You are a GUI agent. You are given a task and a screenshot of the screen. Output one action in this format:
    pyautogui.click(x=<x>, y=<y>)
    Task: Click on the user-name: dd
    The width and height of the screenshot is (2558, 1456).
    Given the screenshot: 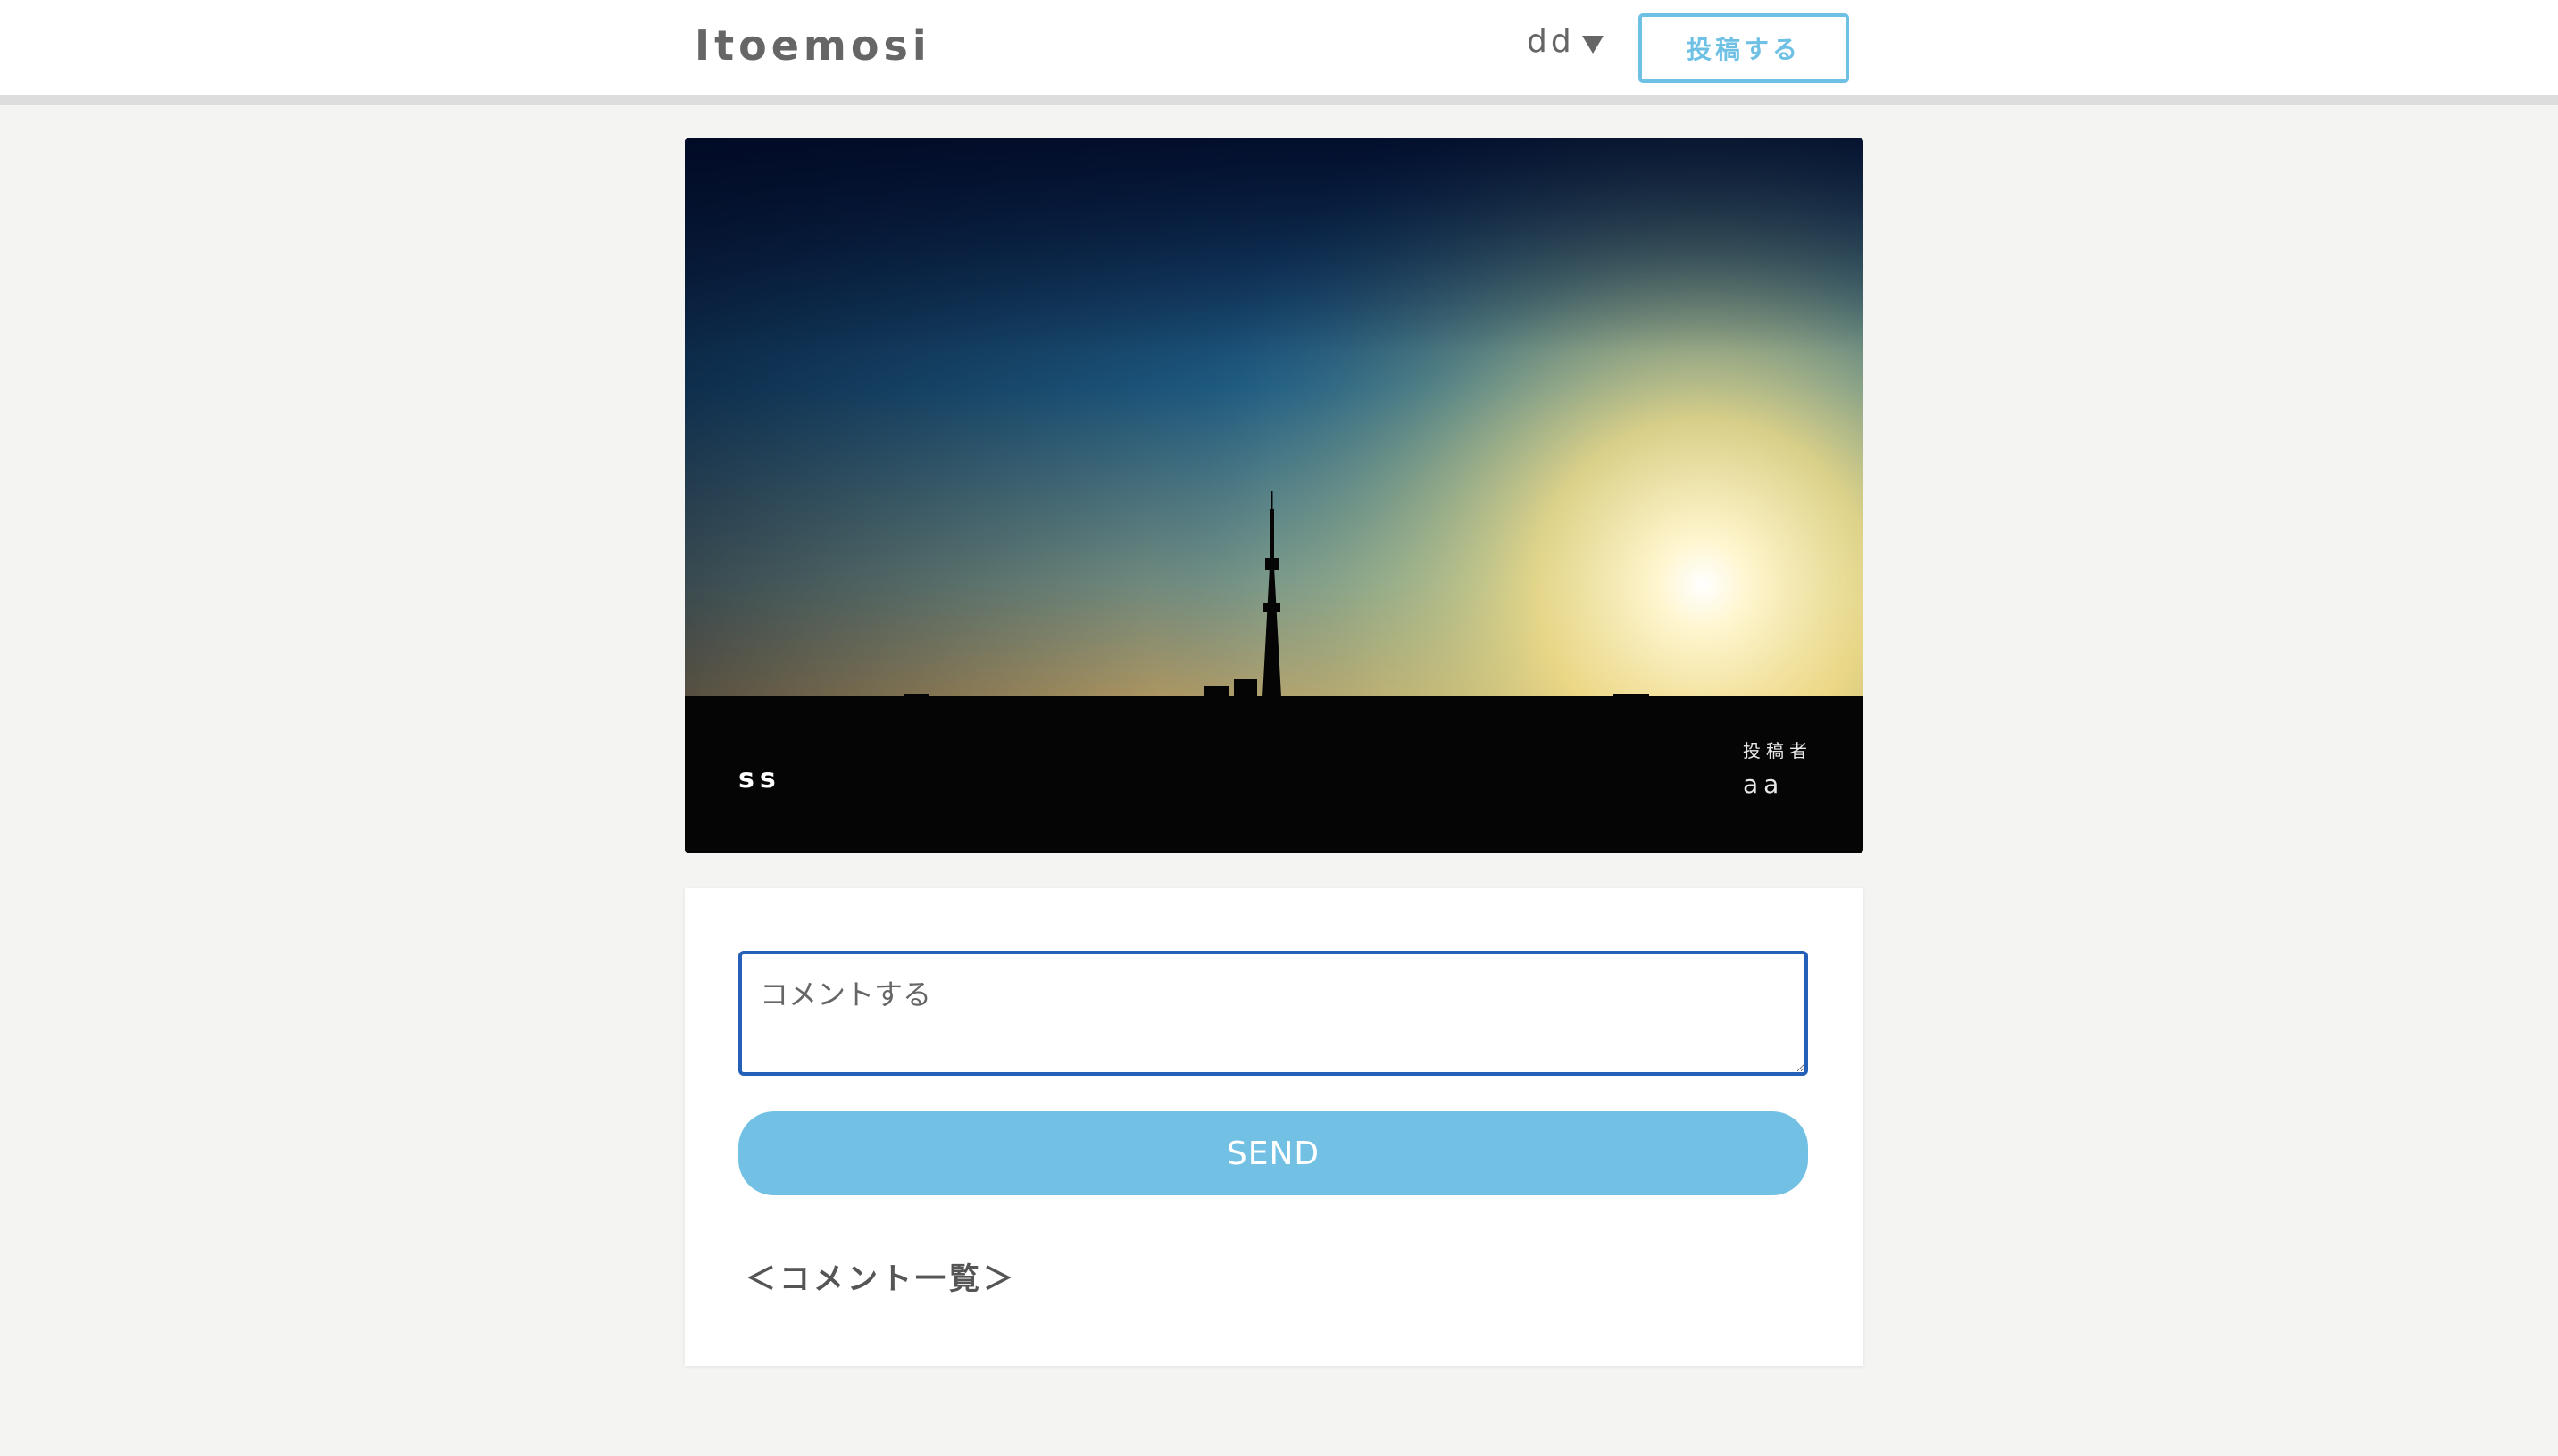 What is the action you would take?
    pyautogui.click(x=1551, y=41)
    